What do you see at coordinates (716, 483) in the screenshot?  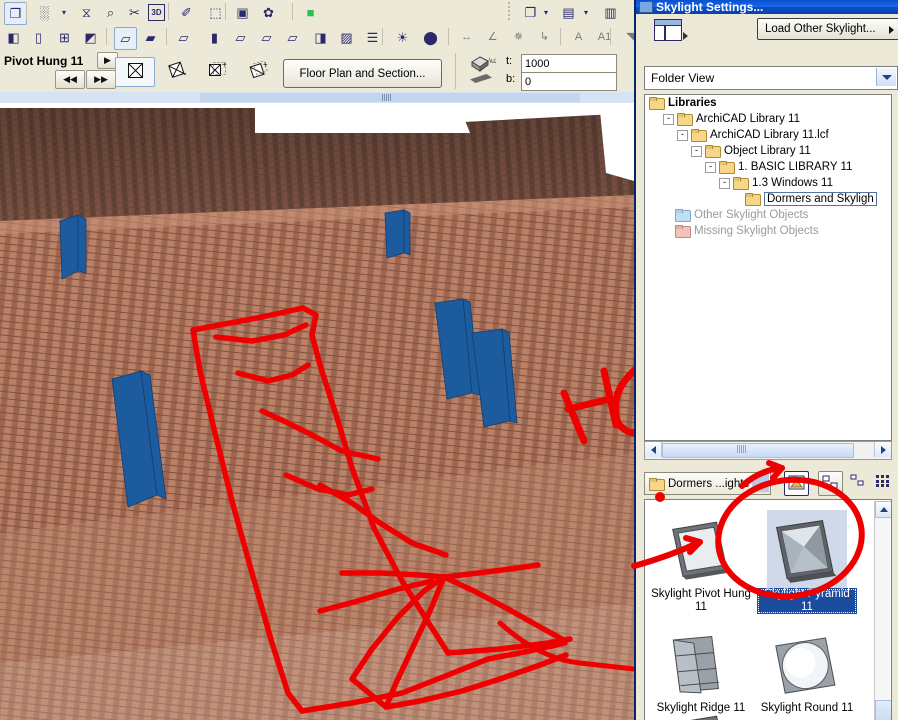 I see `current-library-label: Dormers ...ights 11` at bounding box center [716, 483].